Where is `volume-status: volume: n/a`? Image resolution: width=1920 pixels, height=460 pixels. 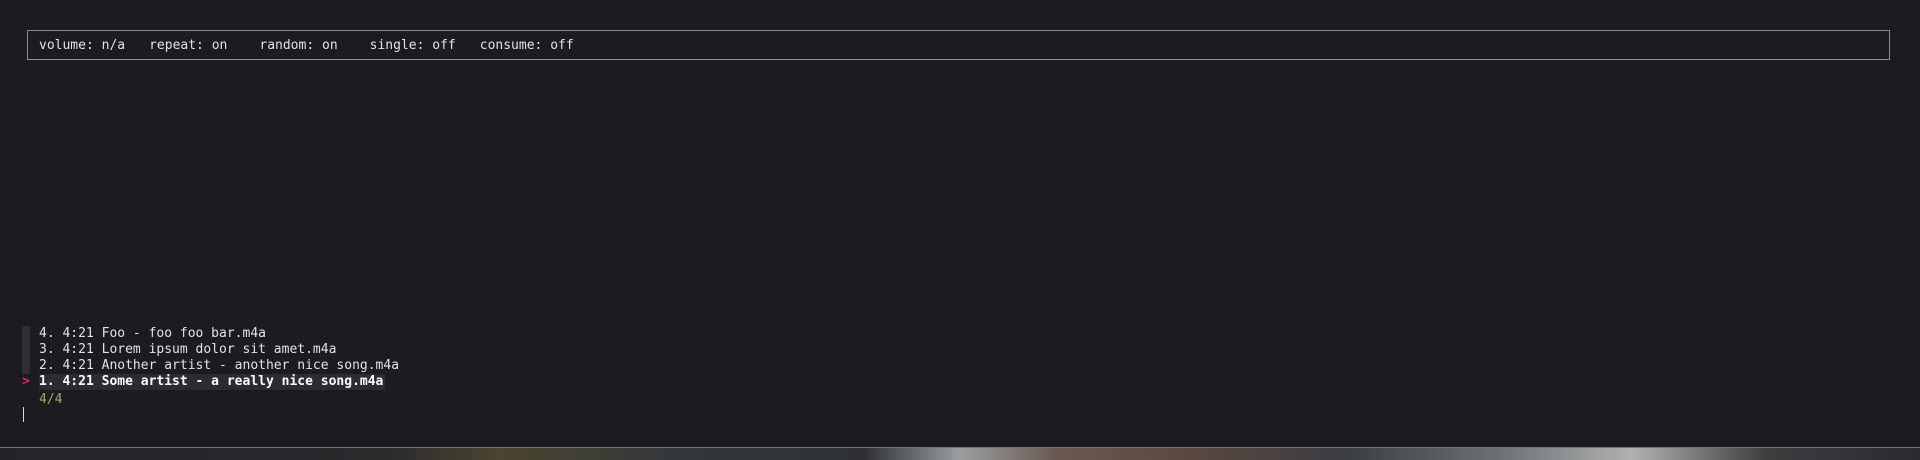 volume-status: volume: n/a is located at coordinates (82, 45).